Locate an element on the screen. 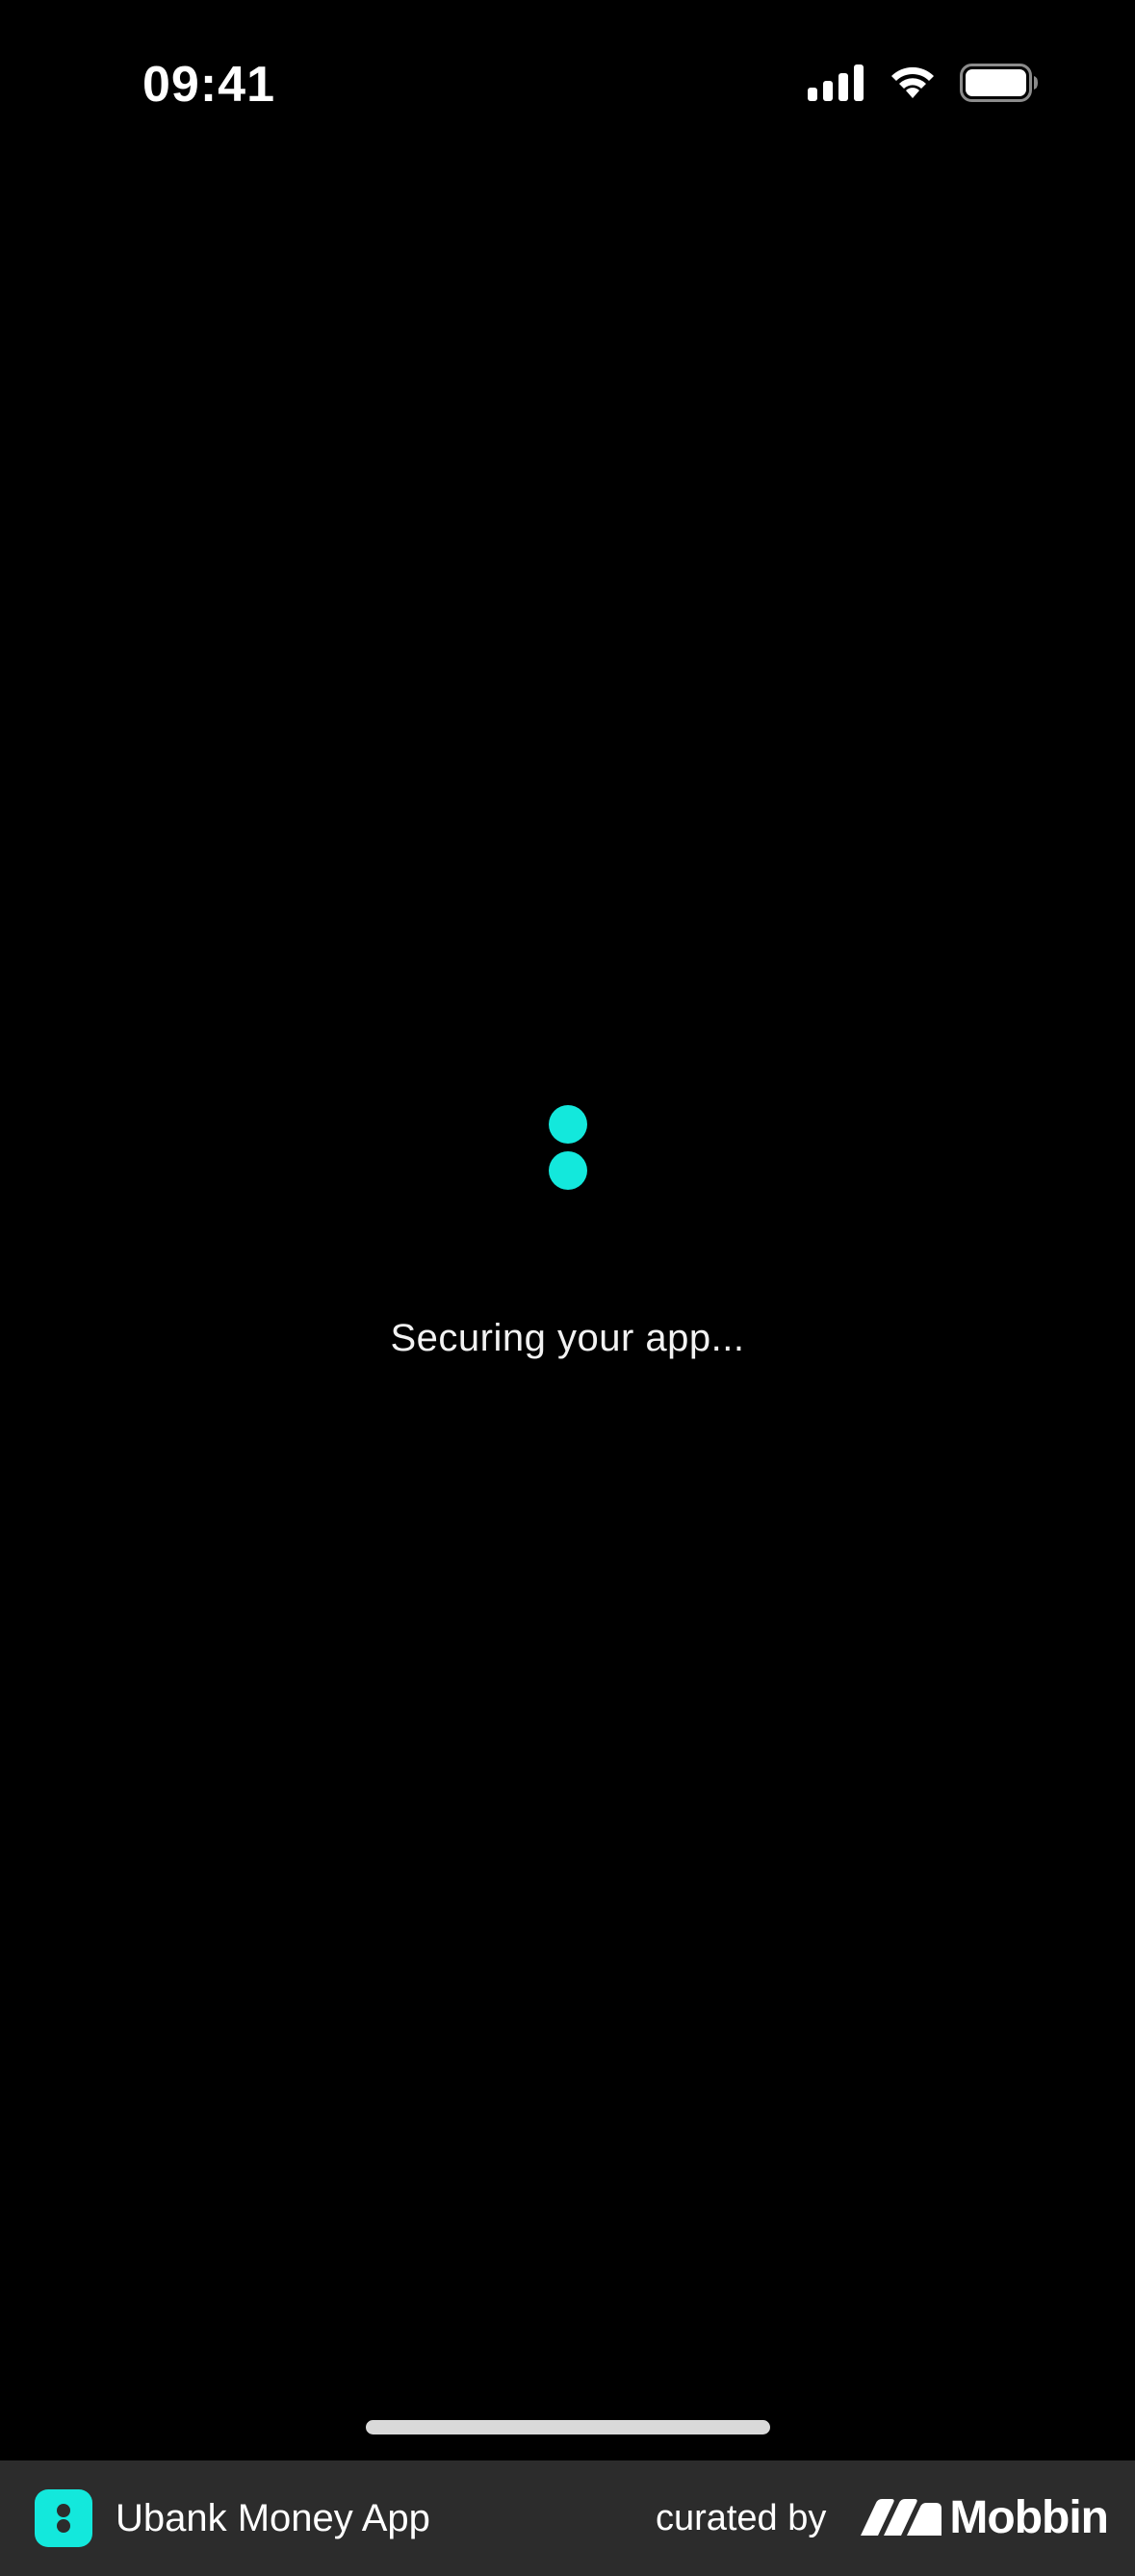 This screenshot has height=2576, width=1135. ubank-app-icon is located at coordinates (63, 2518).